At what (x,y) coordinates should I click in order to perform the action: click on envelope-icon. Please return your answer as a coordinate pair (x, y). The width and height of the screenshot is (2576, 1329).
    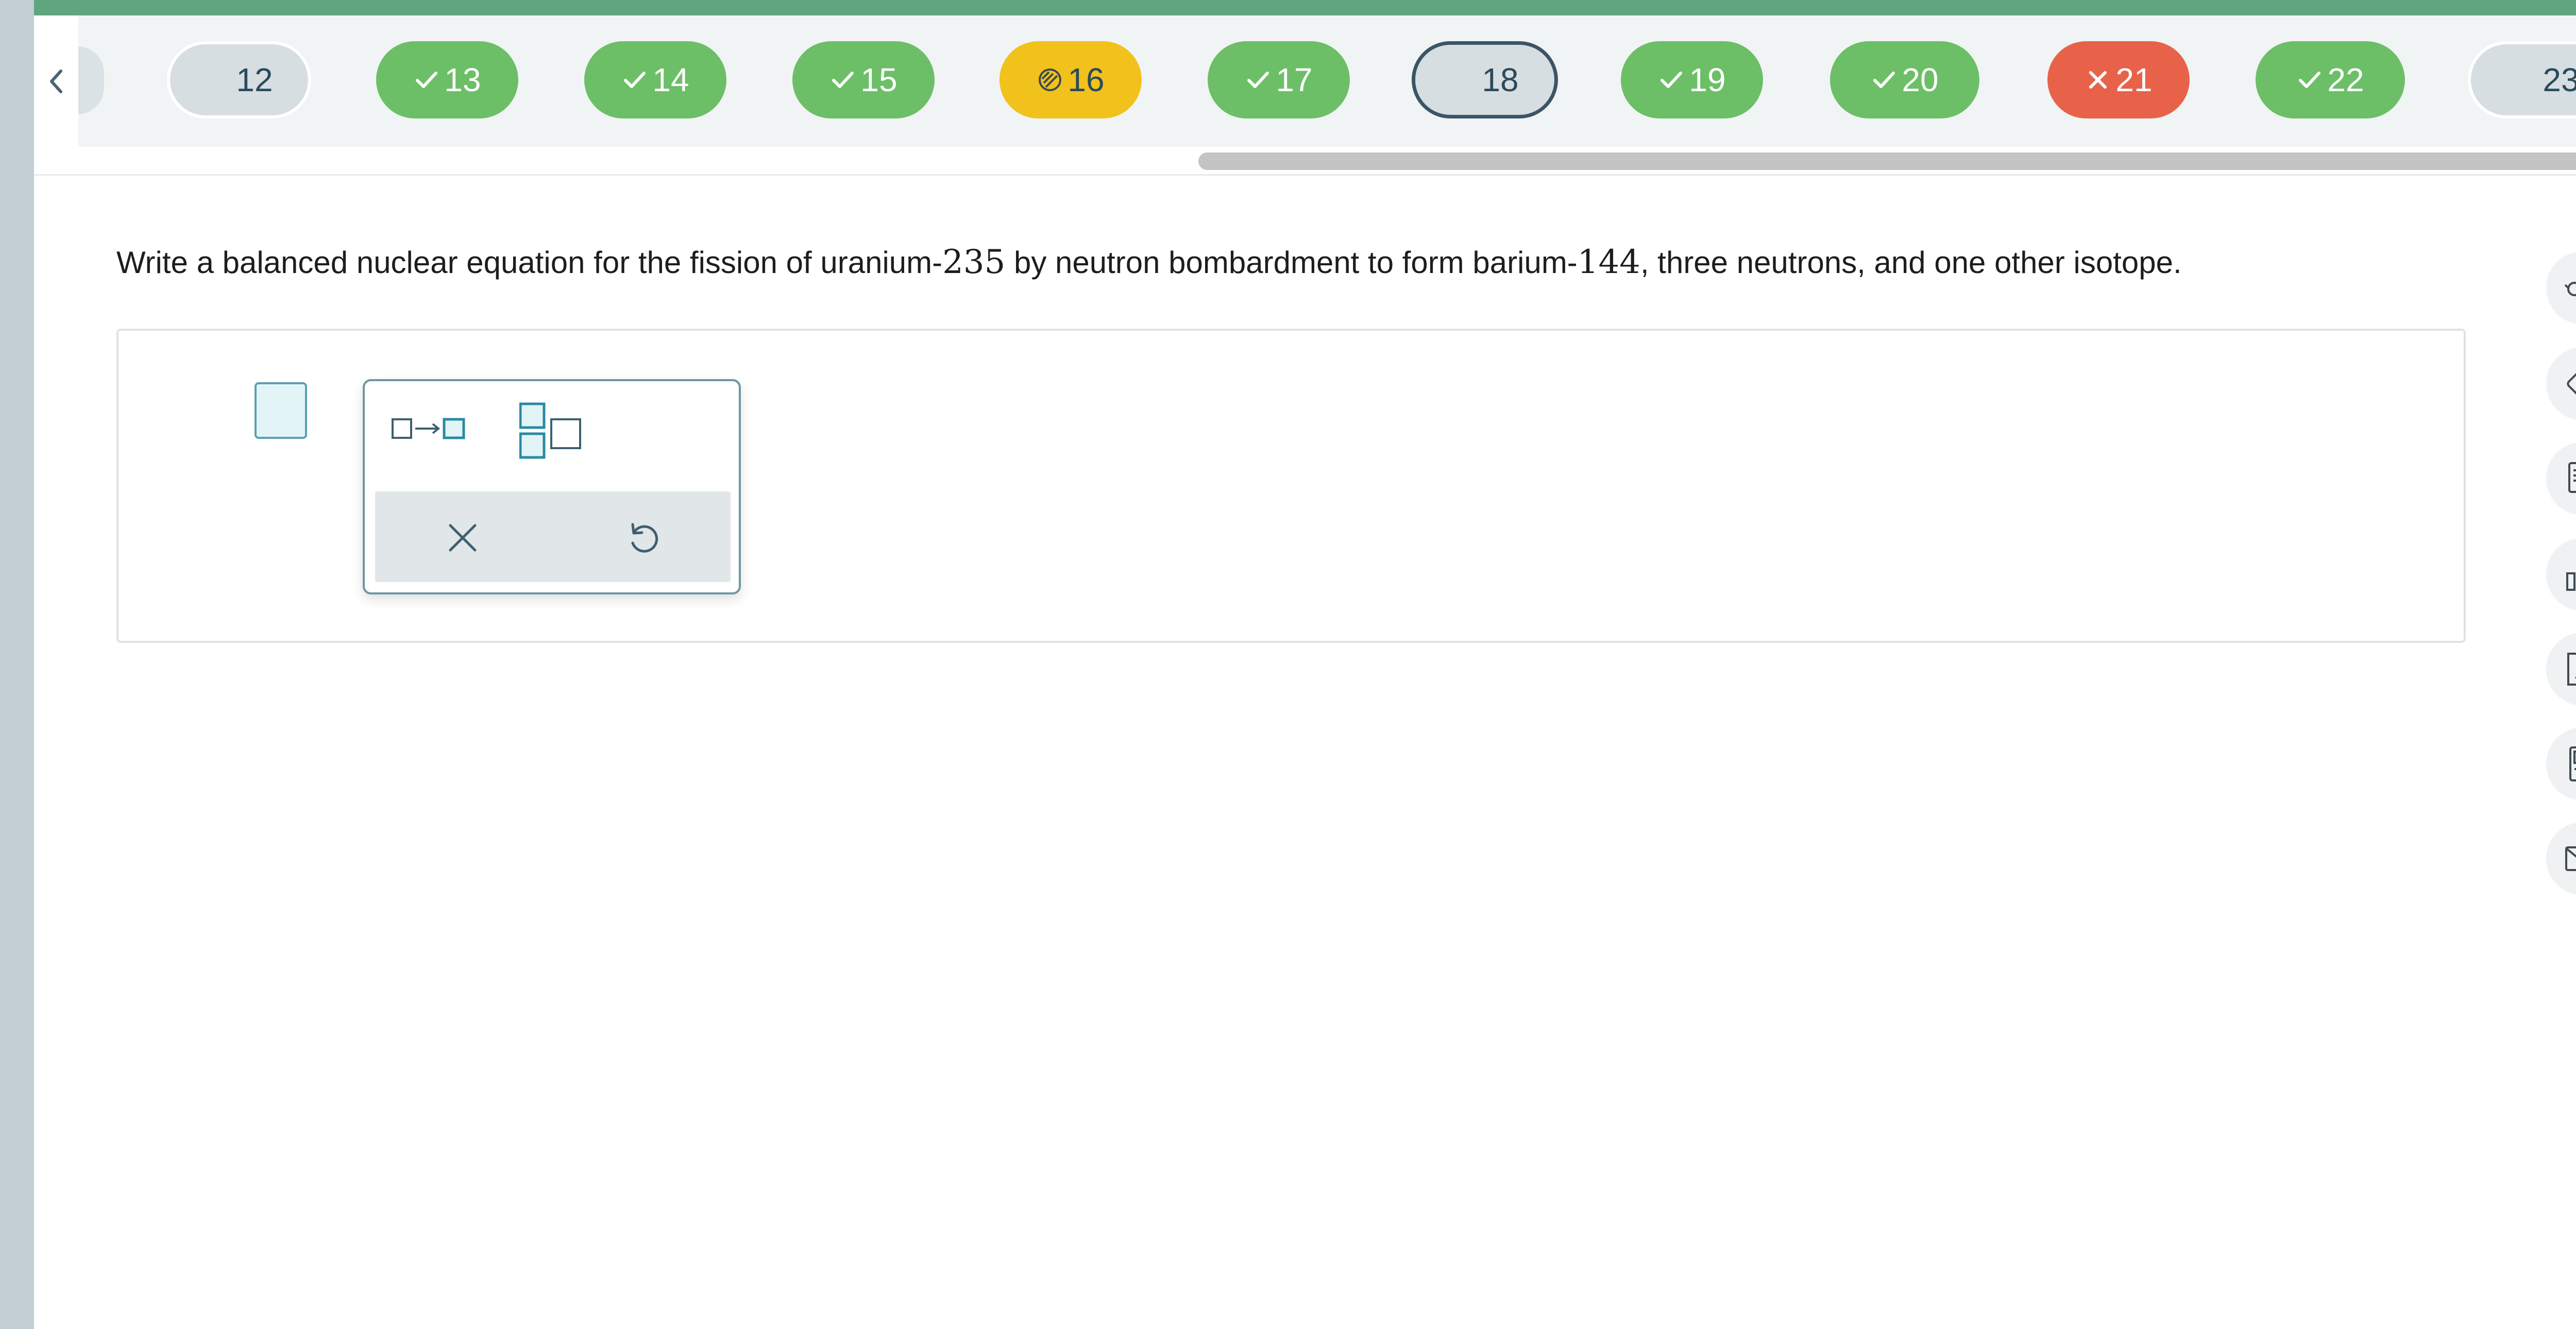
    Looking at the image, I should click on (2570, 858).